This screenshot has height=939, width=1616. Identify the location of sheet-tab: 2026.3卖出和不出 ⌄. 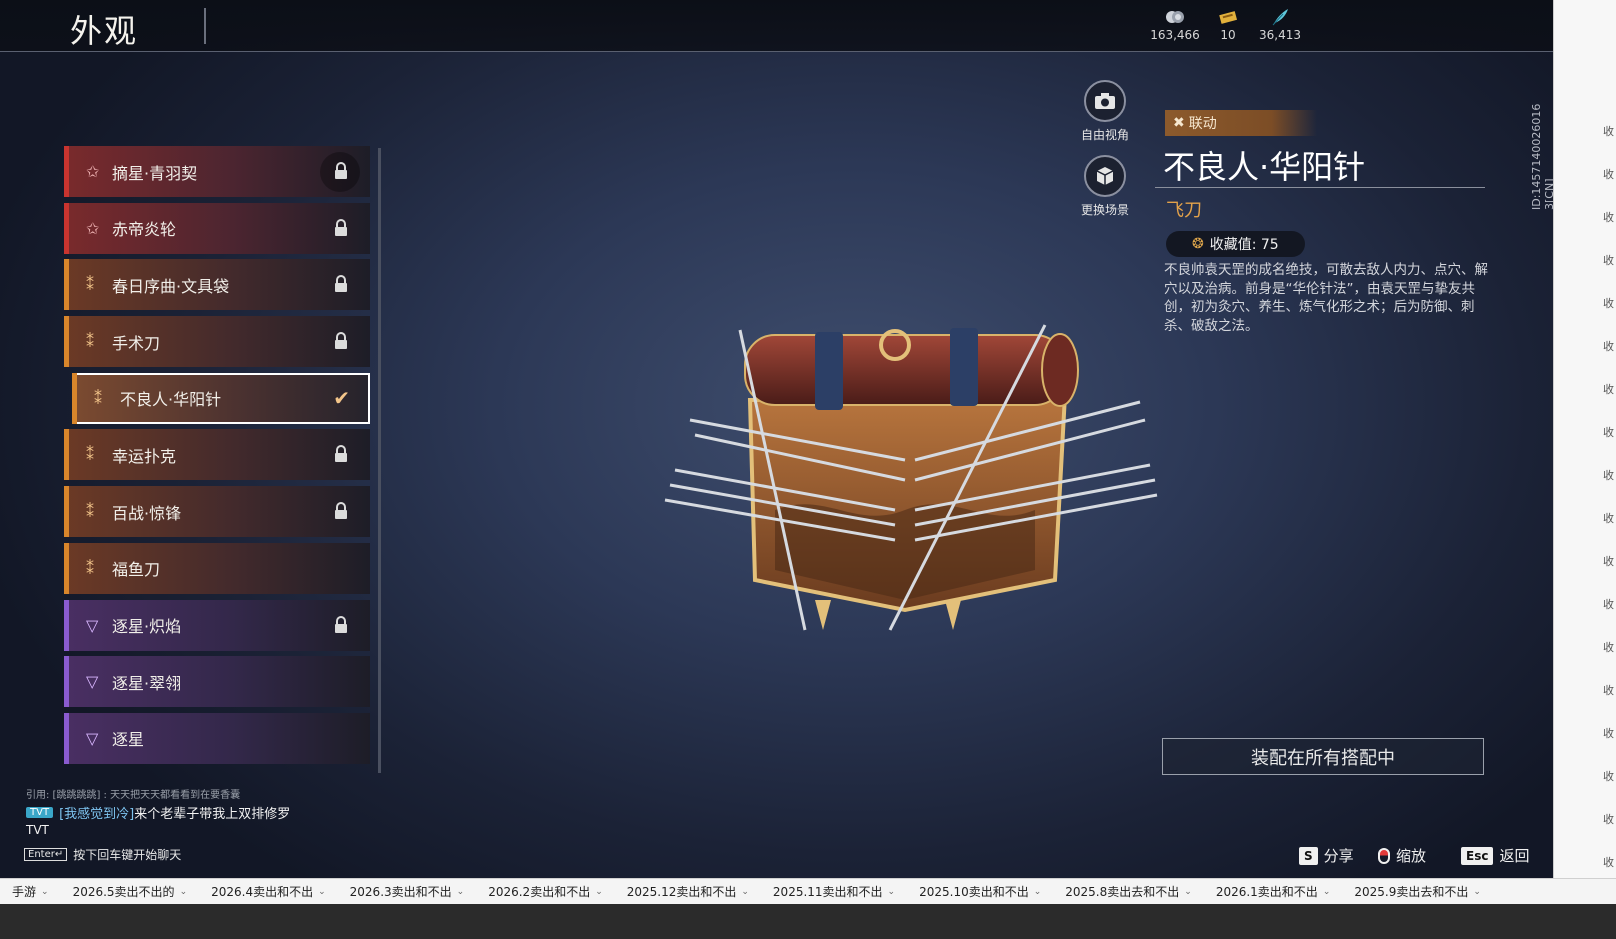
(407, 891).